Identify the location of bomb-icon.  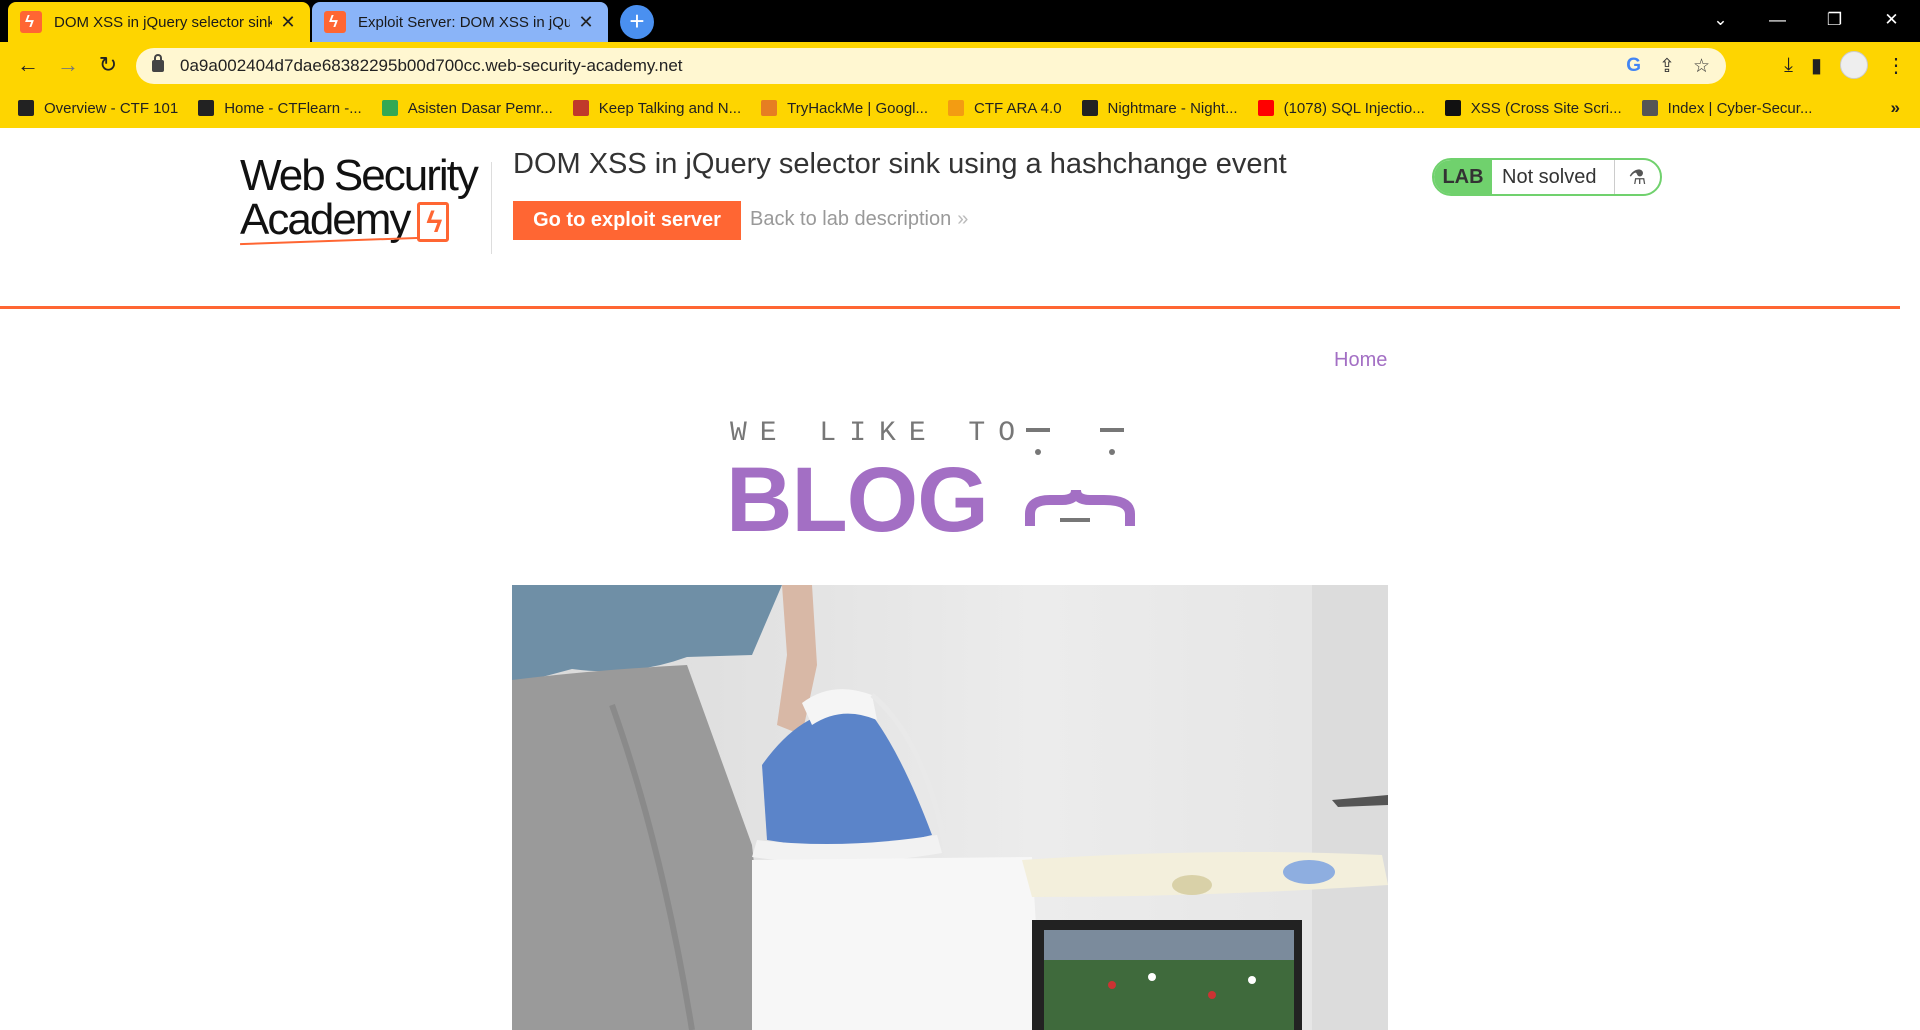
(580, 108).